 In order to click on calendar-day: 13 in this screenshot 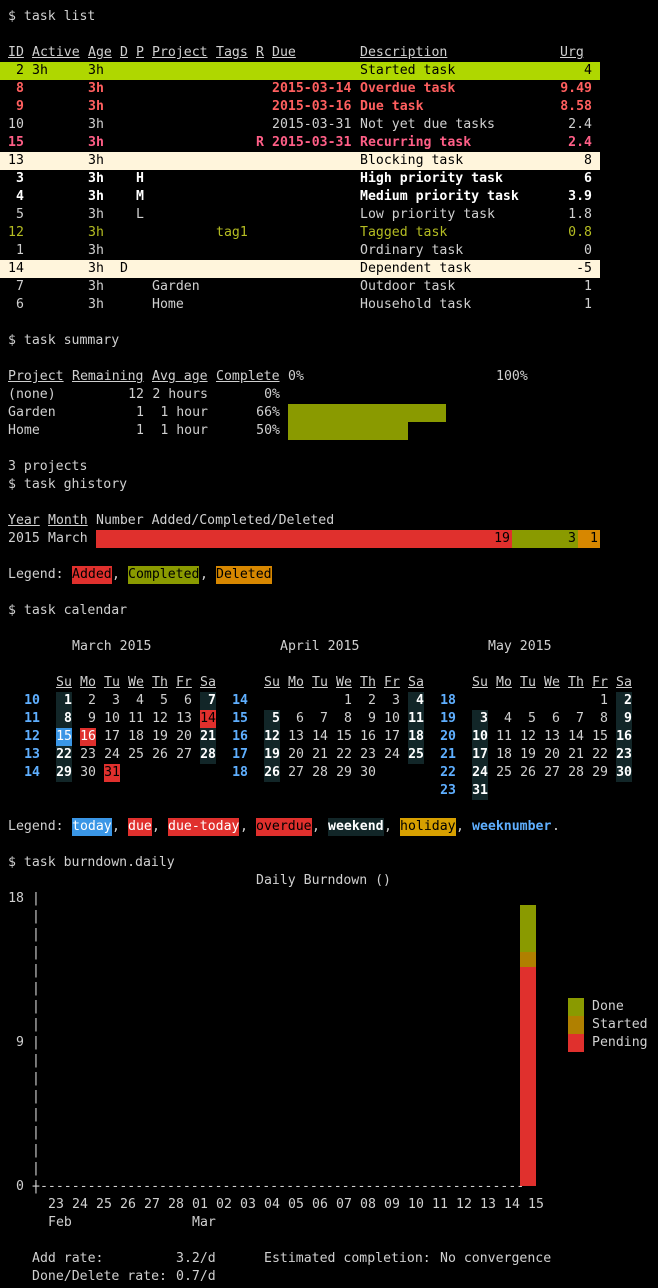, I will do `click(552, 737)`.